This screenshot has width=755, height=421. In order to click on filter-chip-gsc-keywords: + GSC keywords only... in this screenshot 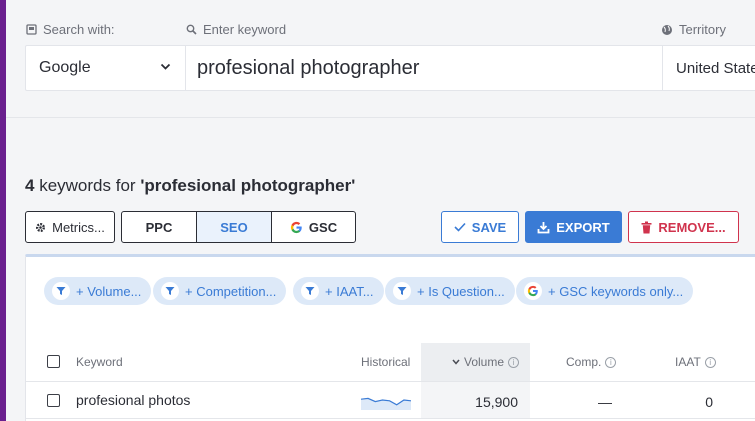, I will do `click(605, 291)`.